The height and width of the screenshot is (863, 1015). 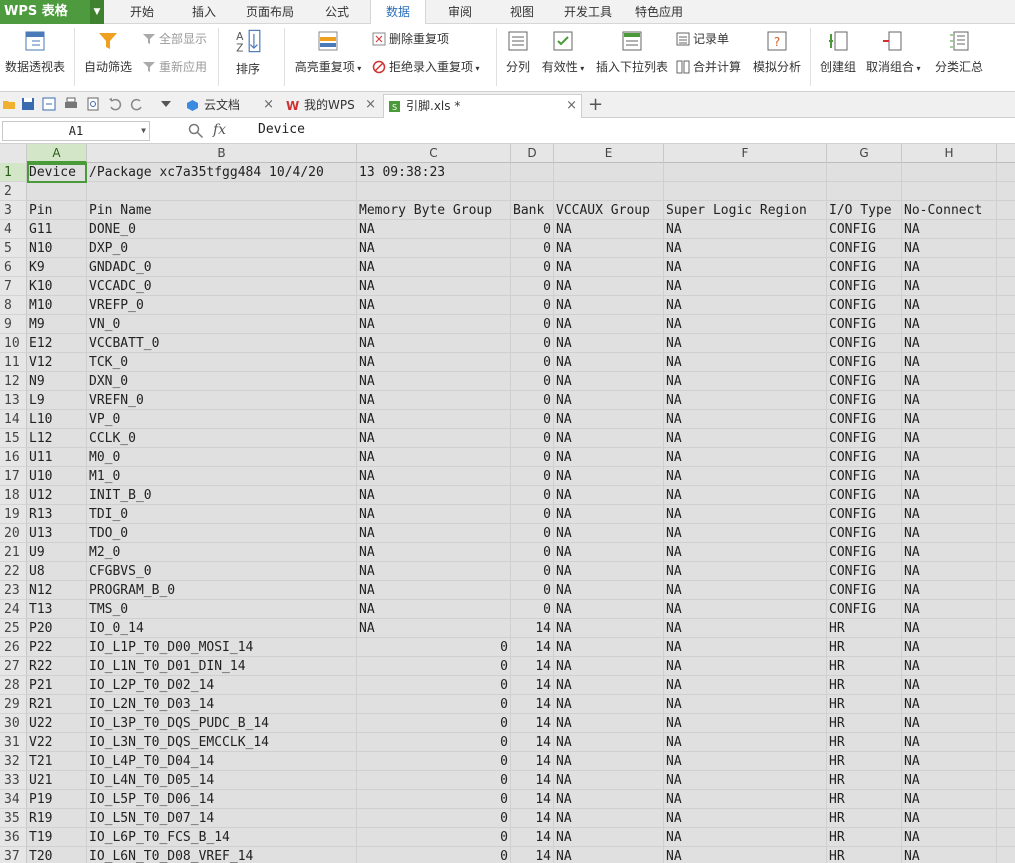 What do you see at coordinates (13, 552) in the screenshot?
I see `row-header: 21` at bounding box center [13, 552].